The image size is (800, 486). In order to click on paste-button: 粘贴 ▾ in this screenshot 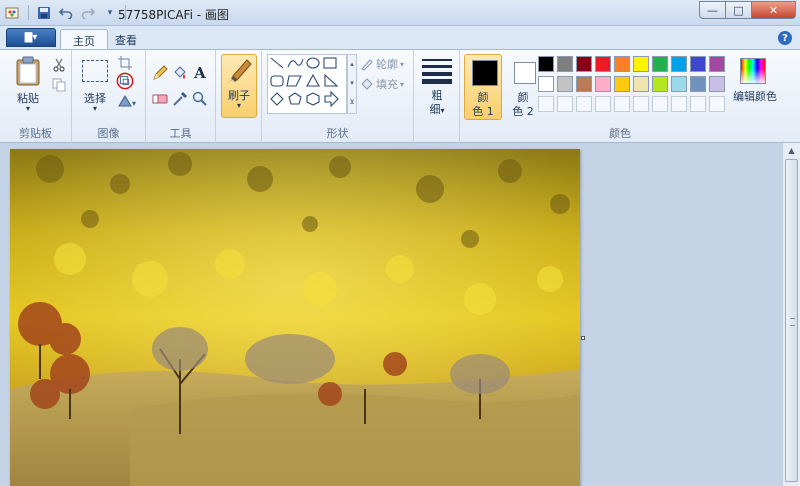, I will do `click(28, 85)`.